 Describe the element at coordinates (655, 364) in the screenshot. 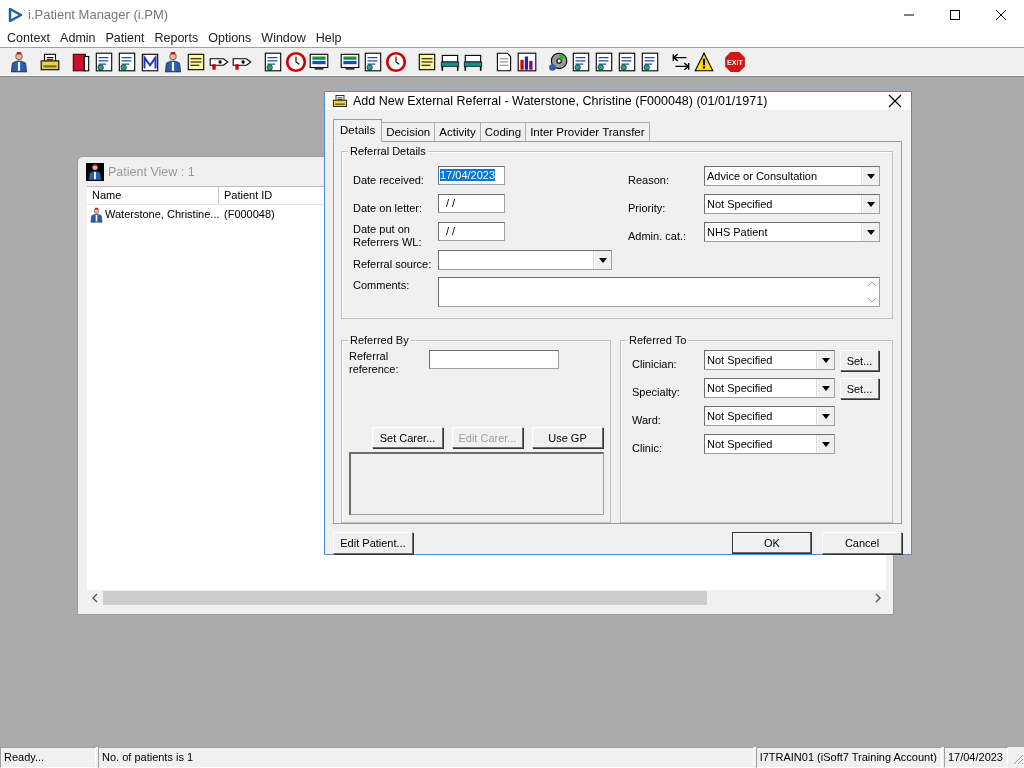

I see `field-label: Clinician:` at that location.